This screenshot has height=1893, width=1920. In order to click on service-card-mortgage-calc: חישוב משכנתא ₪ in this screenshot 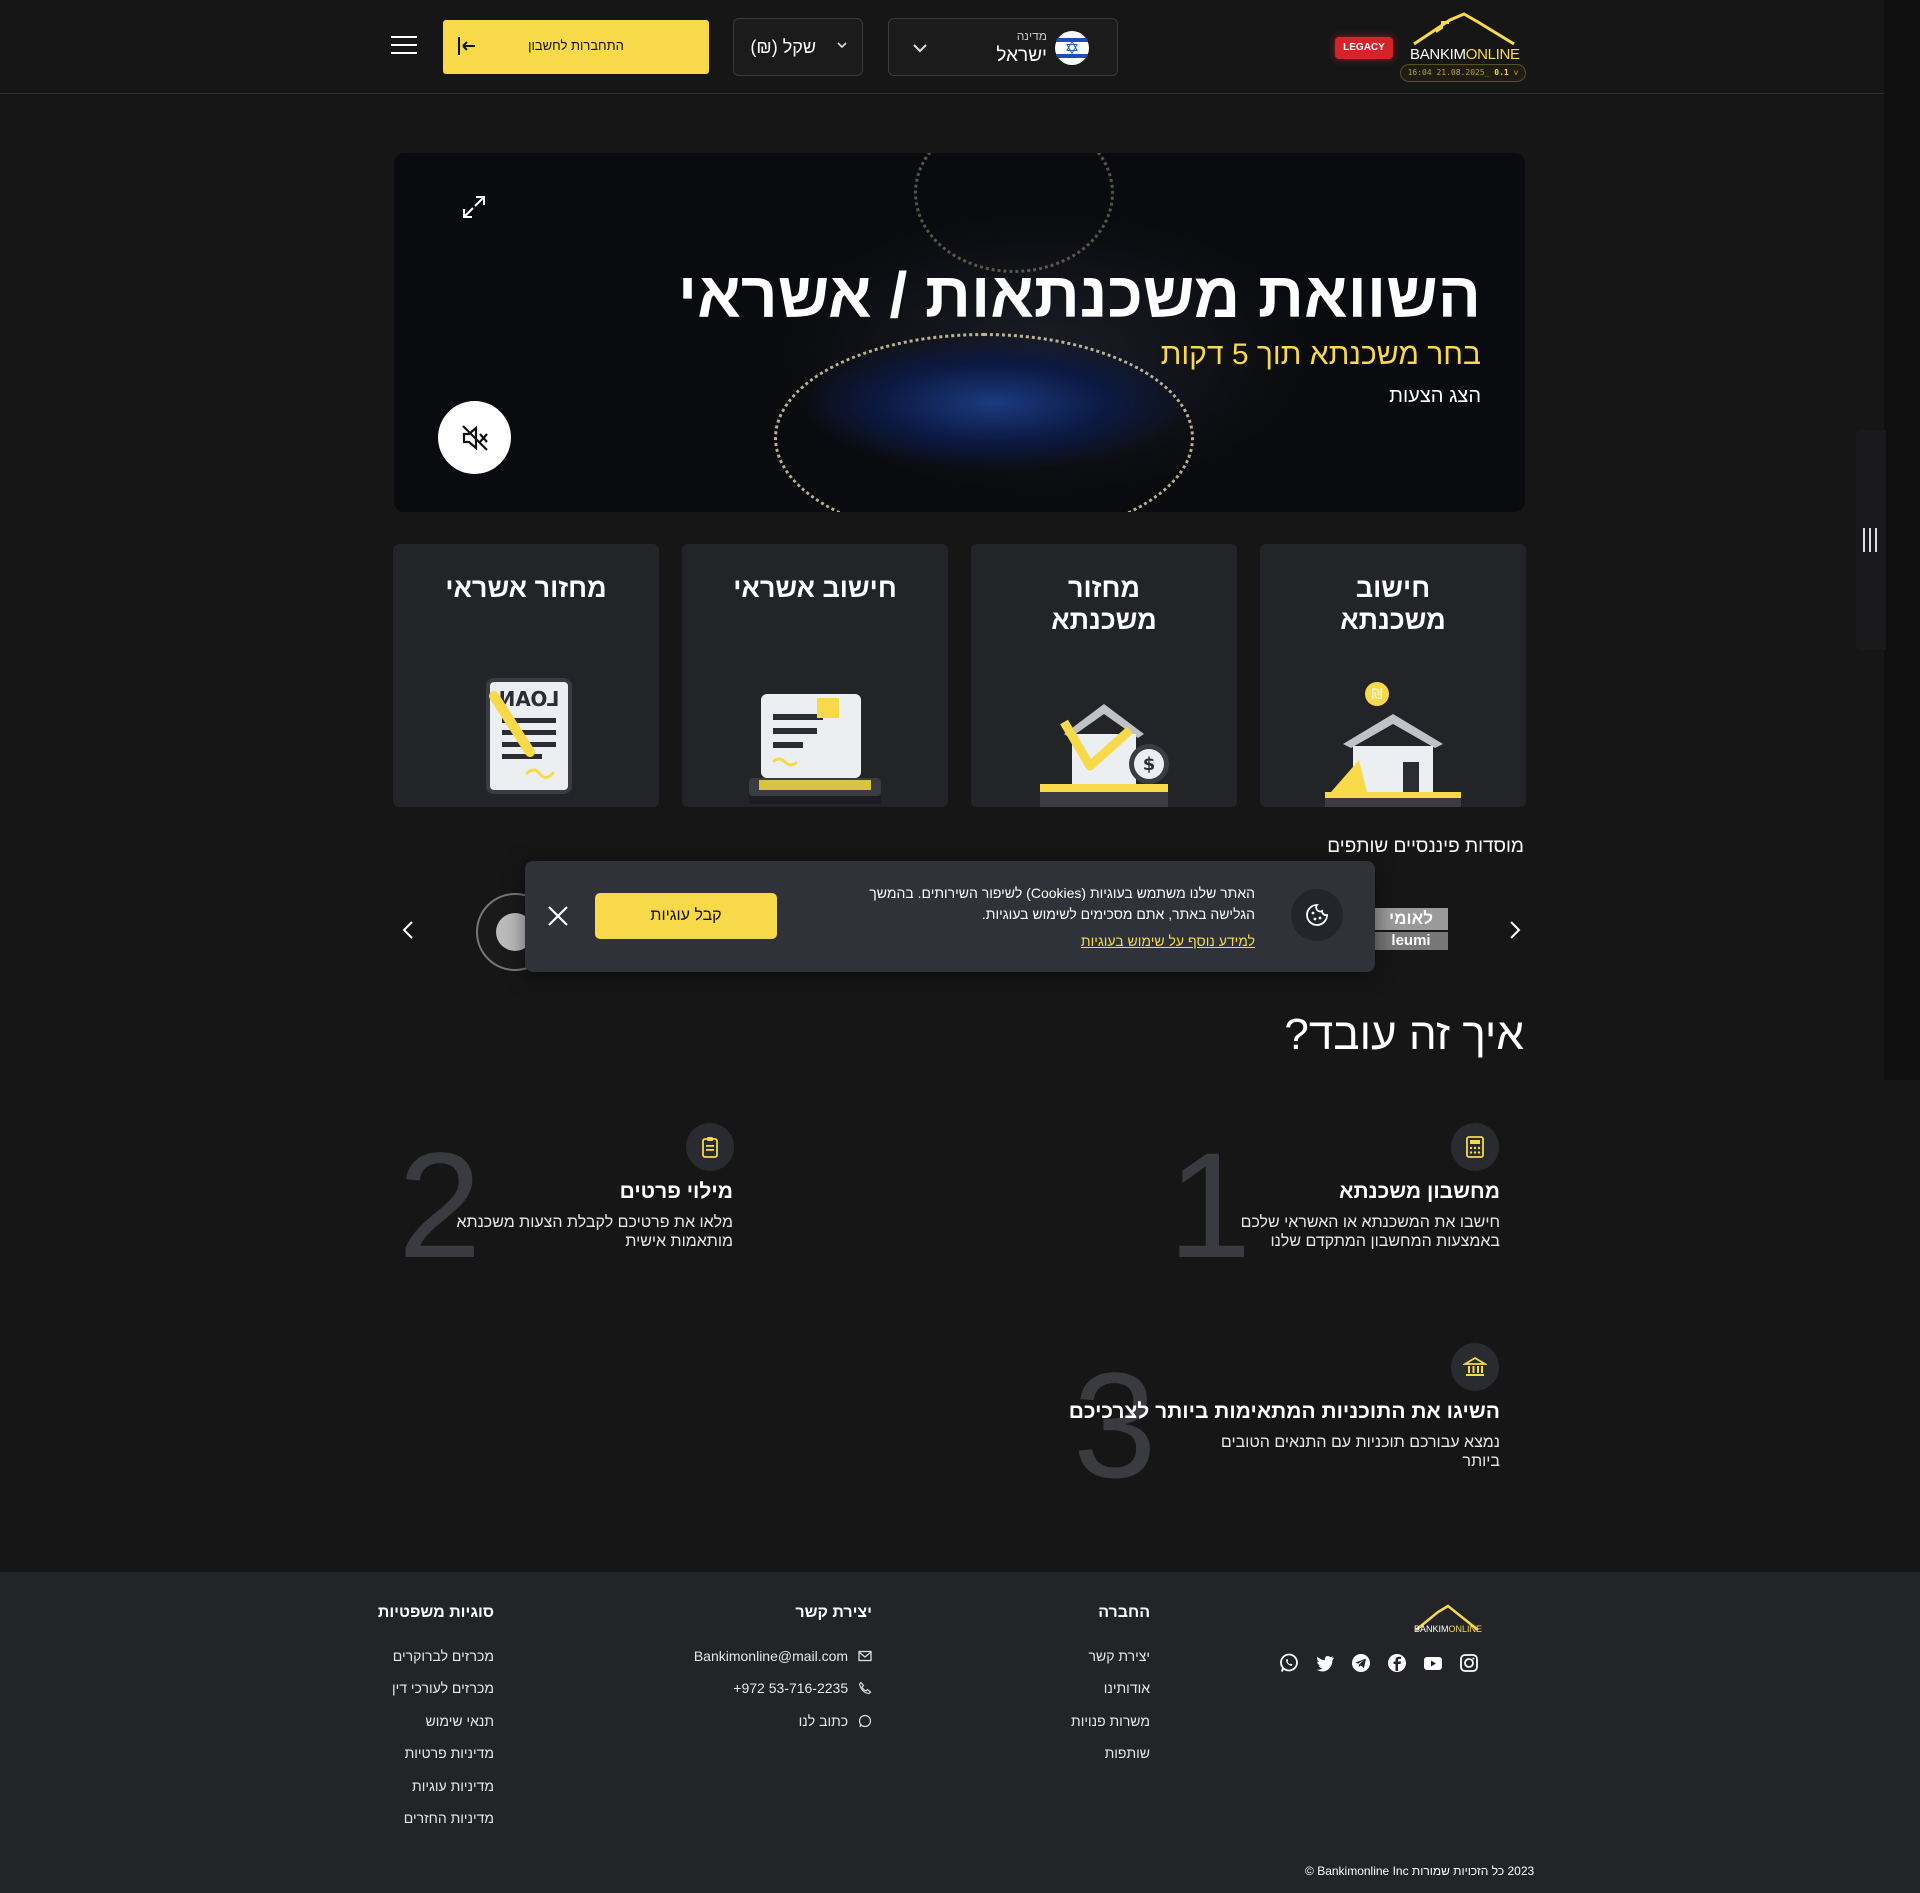, I will do `click(1393, 675)`.